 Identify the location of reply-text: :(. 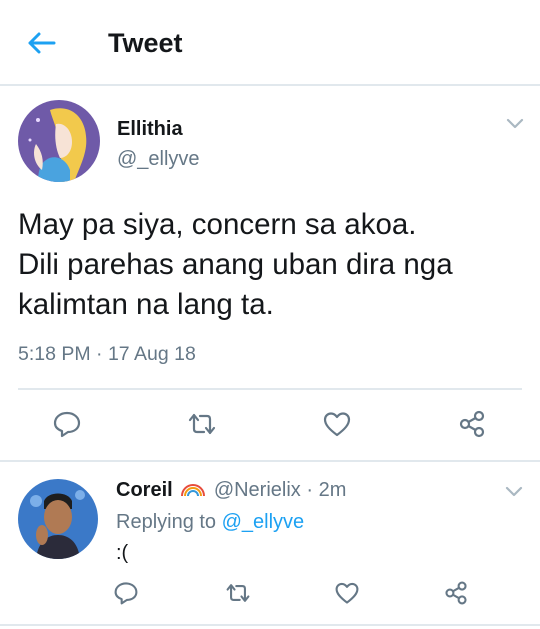
(122, 553).